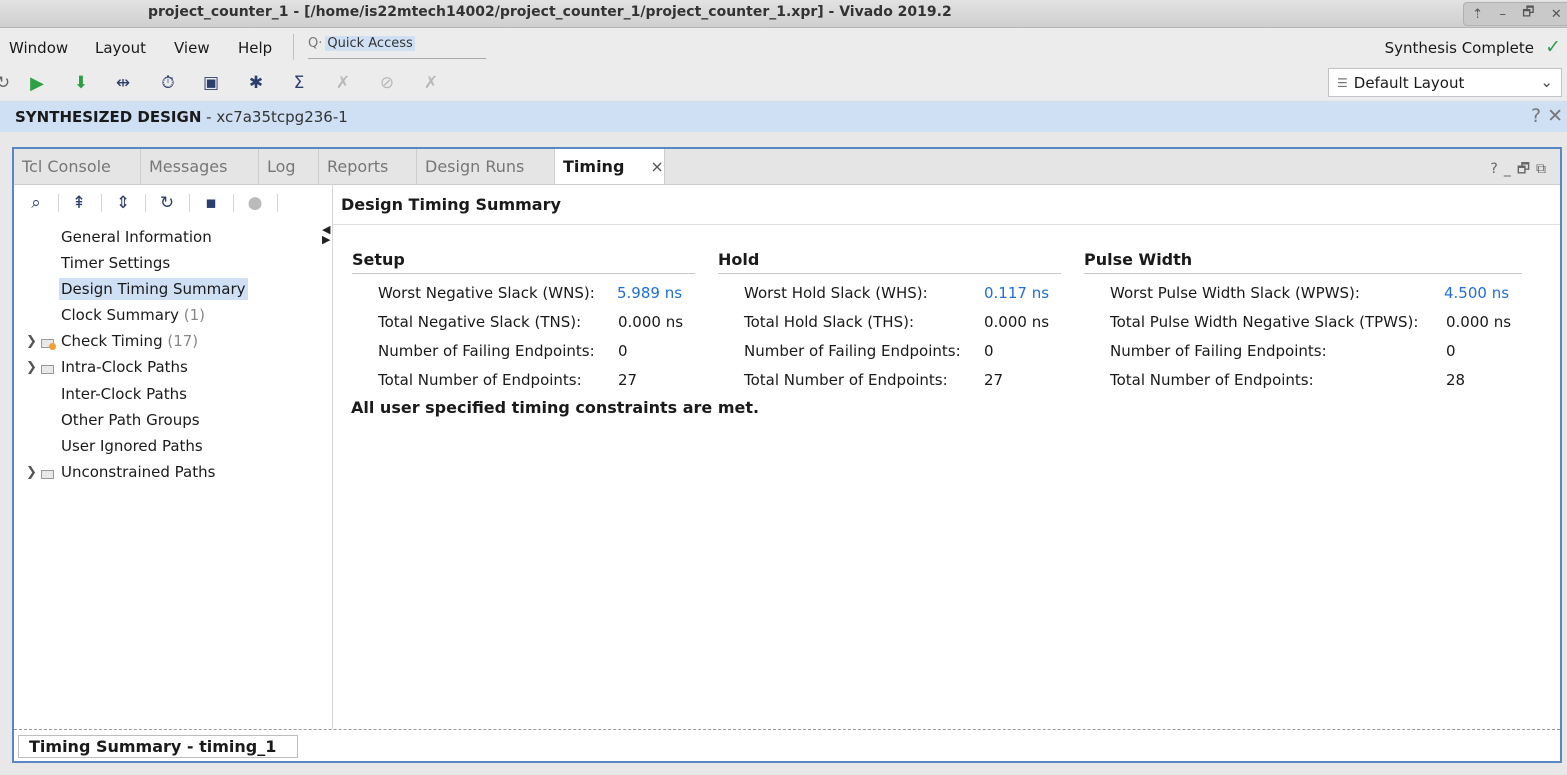  What do you see at coordinates (255, 203) in the screenshot?
I see `stop-icon: ●` at bounding box center [255, 203].